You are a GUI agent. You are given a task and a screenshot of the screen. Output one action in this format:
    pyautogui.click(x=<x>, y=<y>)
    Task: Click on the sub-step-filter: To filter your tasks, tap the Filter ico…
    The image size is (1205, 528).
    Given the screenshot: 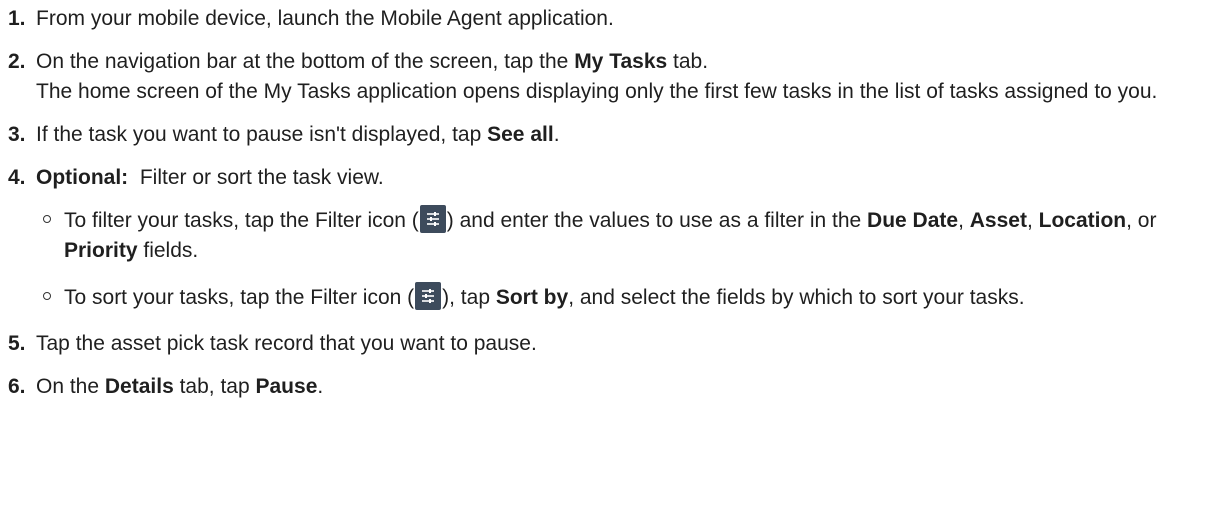 What is the action you would take?
    pyautogui.click(x=615, y=235)
    